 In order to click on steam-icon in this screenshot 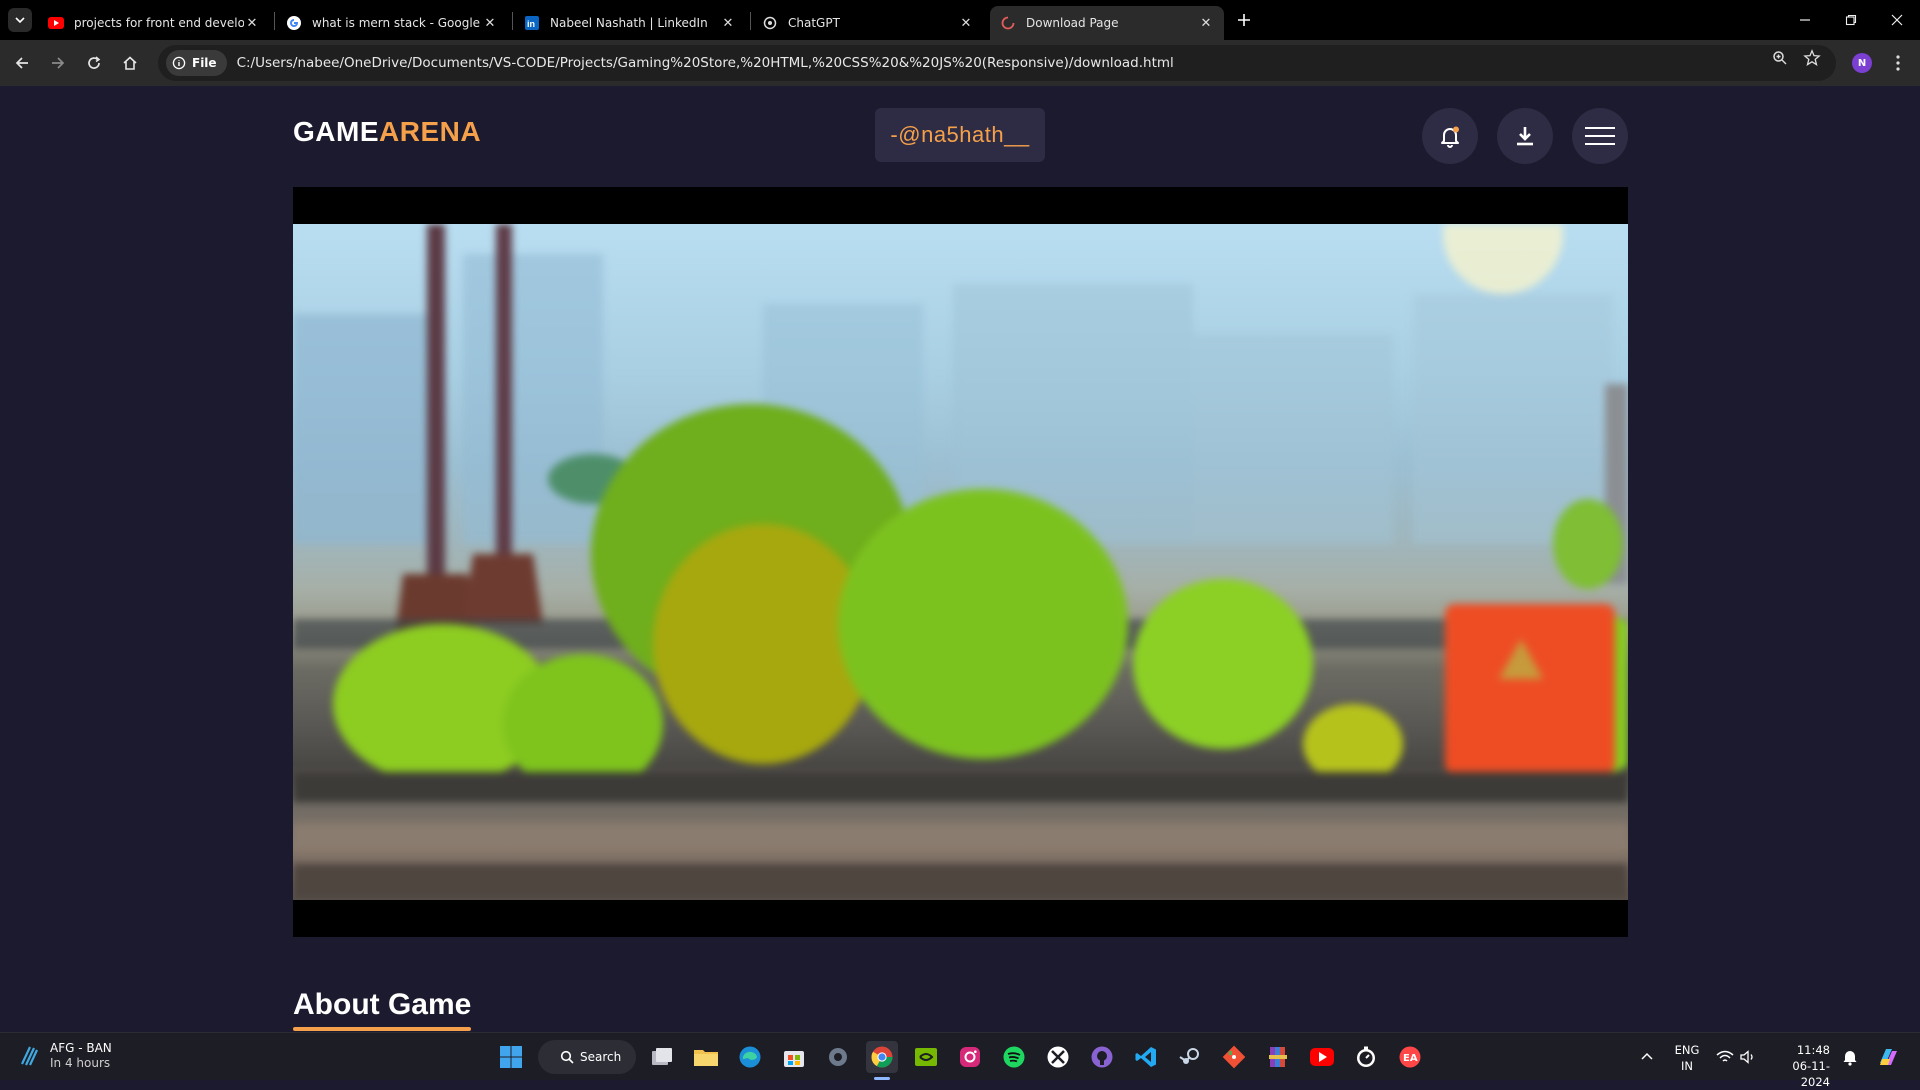, I will do `click(1190, 1057)`.